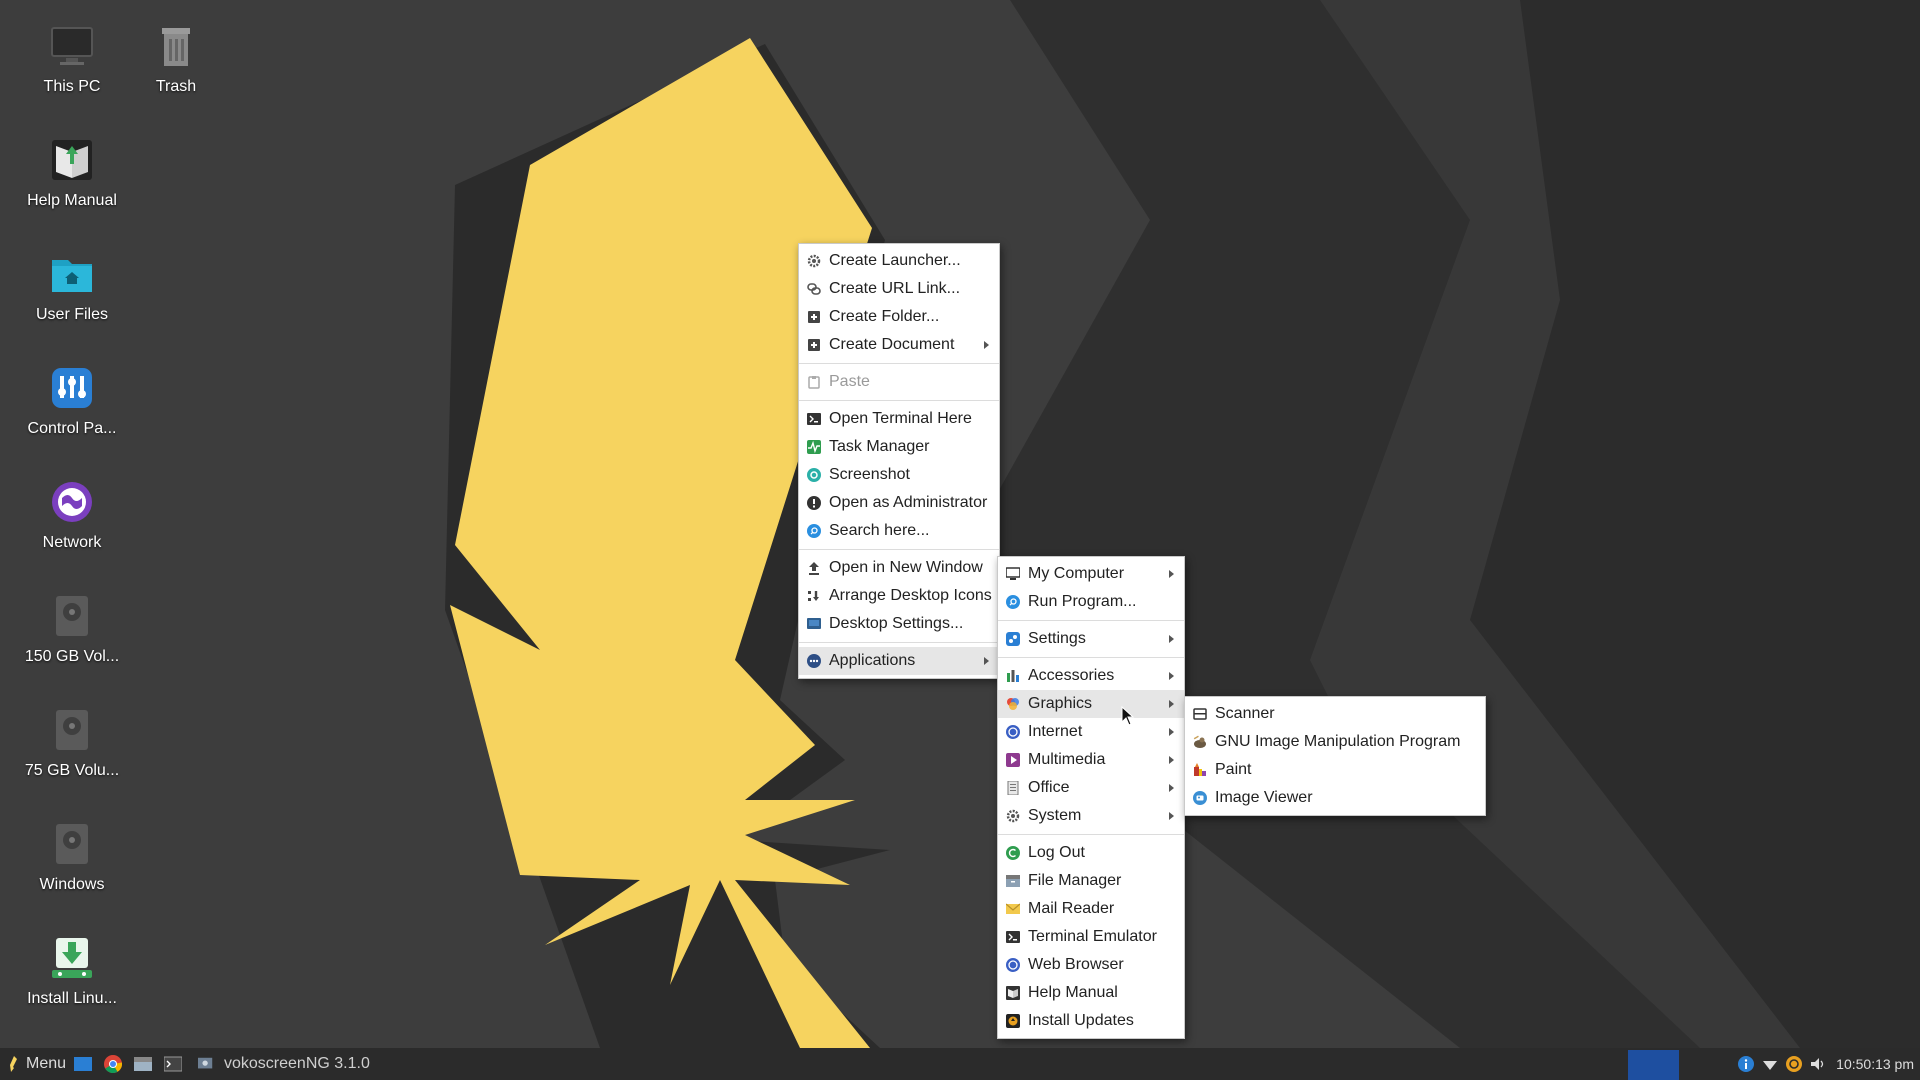 The image size is (1920, 1080). What do you see at coordinates (814, 345) in the screenshot?
I see `new-document-icon` at bounding box center [814, 345].